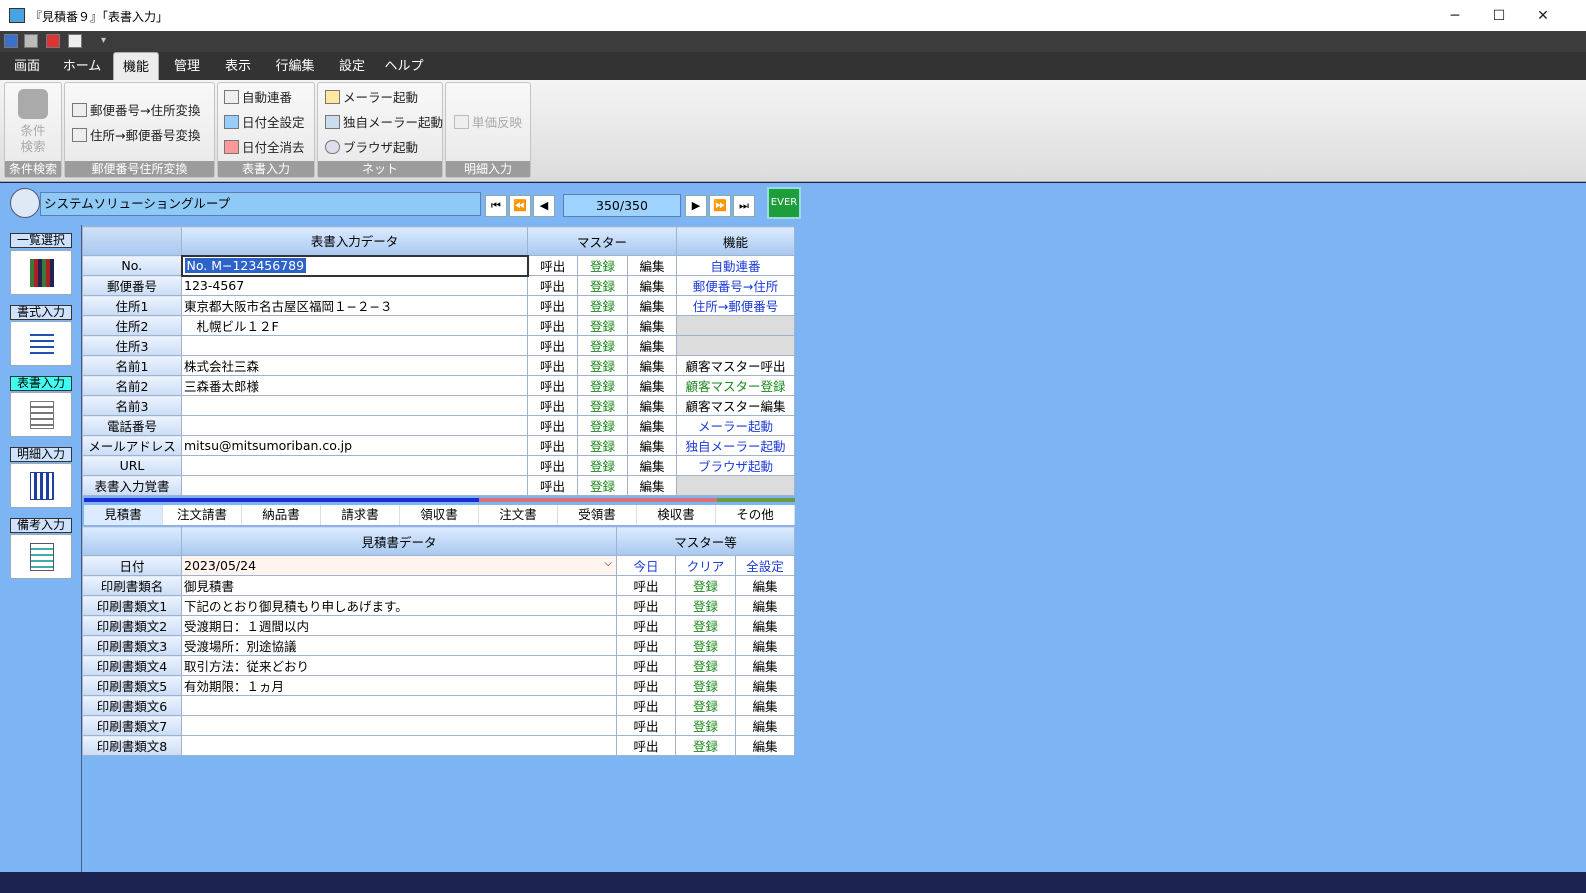 The image size is (1586, 893). I want to click on menu-settings: 設定, so click(352, 66).